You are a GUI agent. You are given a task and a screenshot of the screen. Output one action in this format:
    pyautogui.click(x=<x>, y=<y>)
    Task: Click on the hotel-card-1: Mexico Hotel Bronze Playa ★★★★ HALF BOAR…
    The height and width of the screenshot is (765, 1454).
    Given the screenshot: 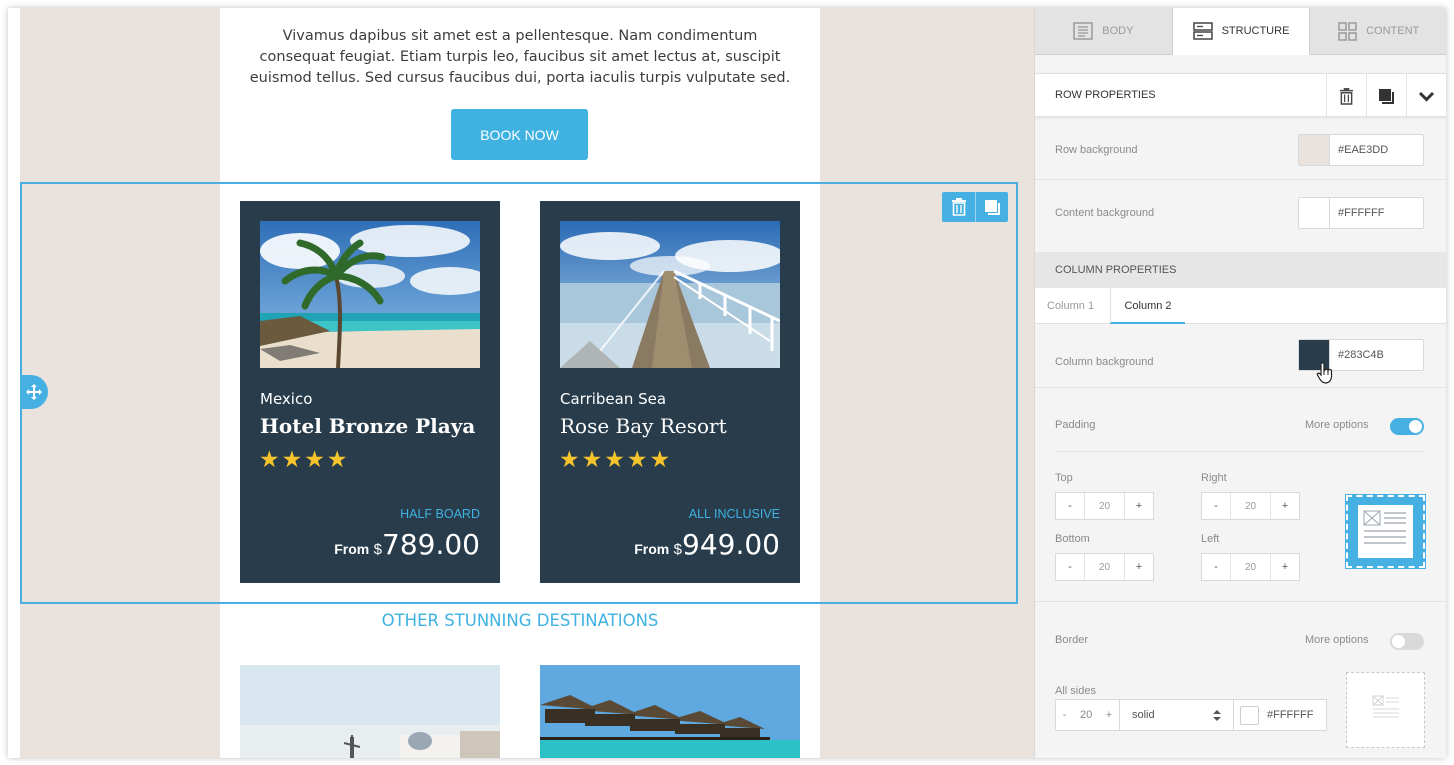 What is the action you would take?
    pyautogui.click(x=370, y=392)
    